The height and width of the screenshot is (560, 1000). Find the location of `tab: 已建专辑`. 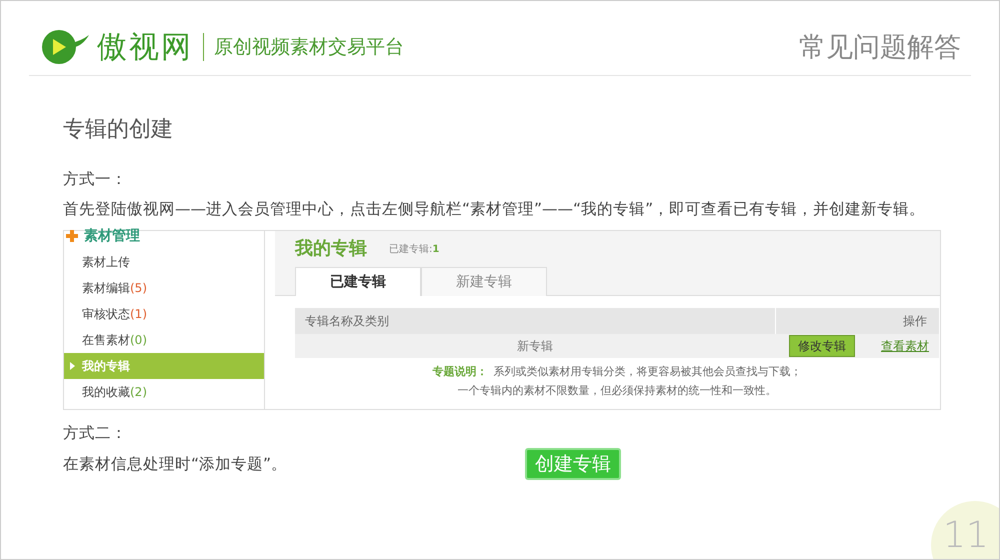

tab: 已建专辑 is located at coordinates (358, 281).